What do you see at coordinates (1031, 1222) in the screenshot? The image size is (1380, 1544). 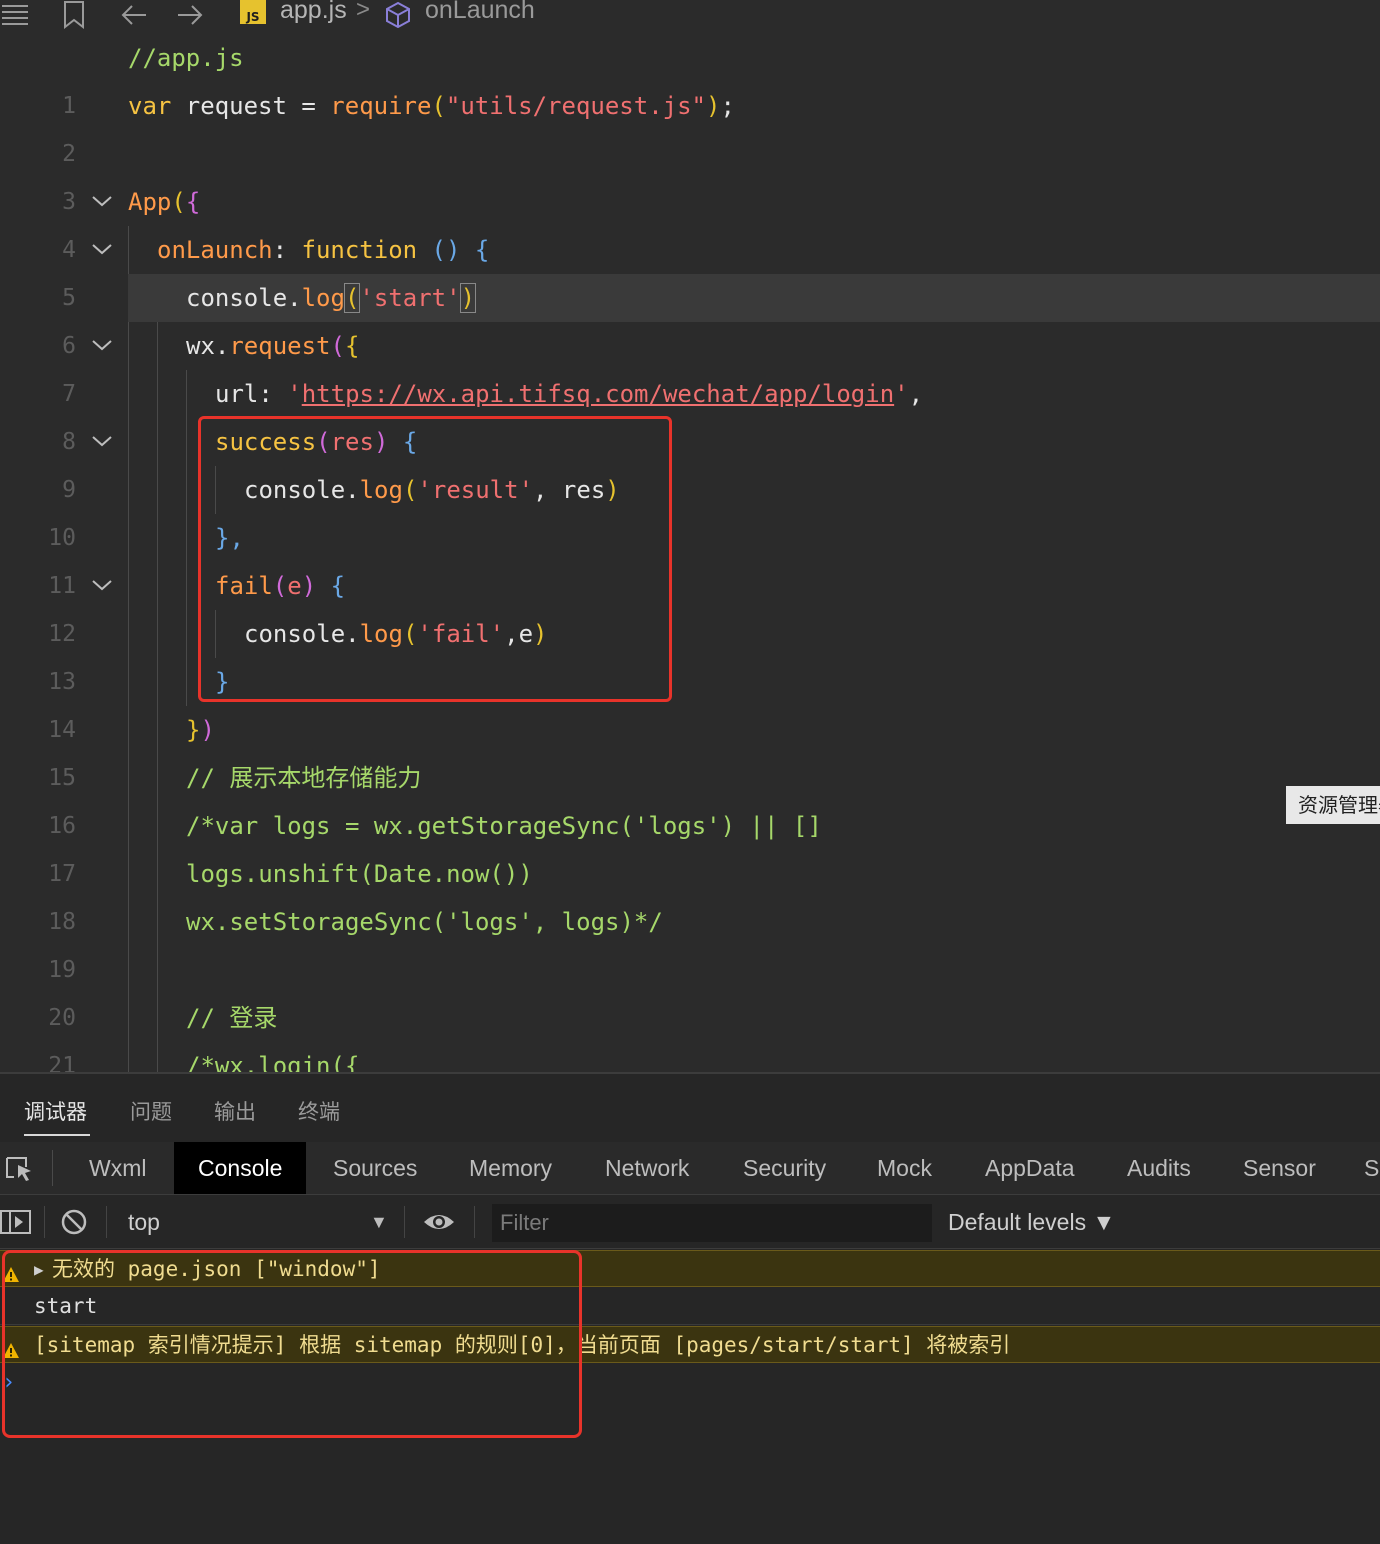 I see `log-levels-dropdown: Default levels ▼` at bounding box center [1031, 1222].